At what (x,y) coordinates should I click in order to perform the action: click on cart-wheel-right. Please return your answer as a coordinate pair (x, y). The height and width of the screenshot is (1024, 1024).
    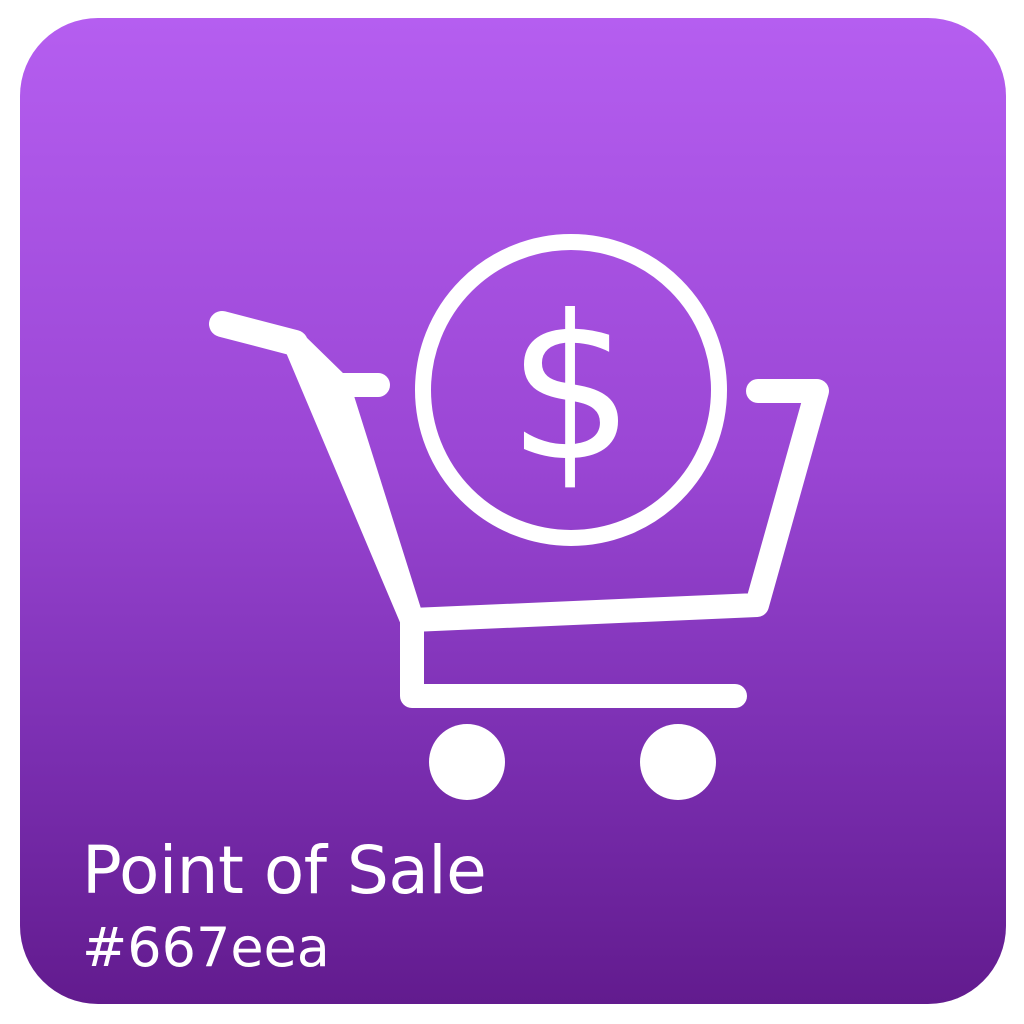
    Looking at the image, I should click on (678, 762).